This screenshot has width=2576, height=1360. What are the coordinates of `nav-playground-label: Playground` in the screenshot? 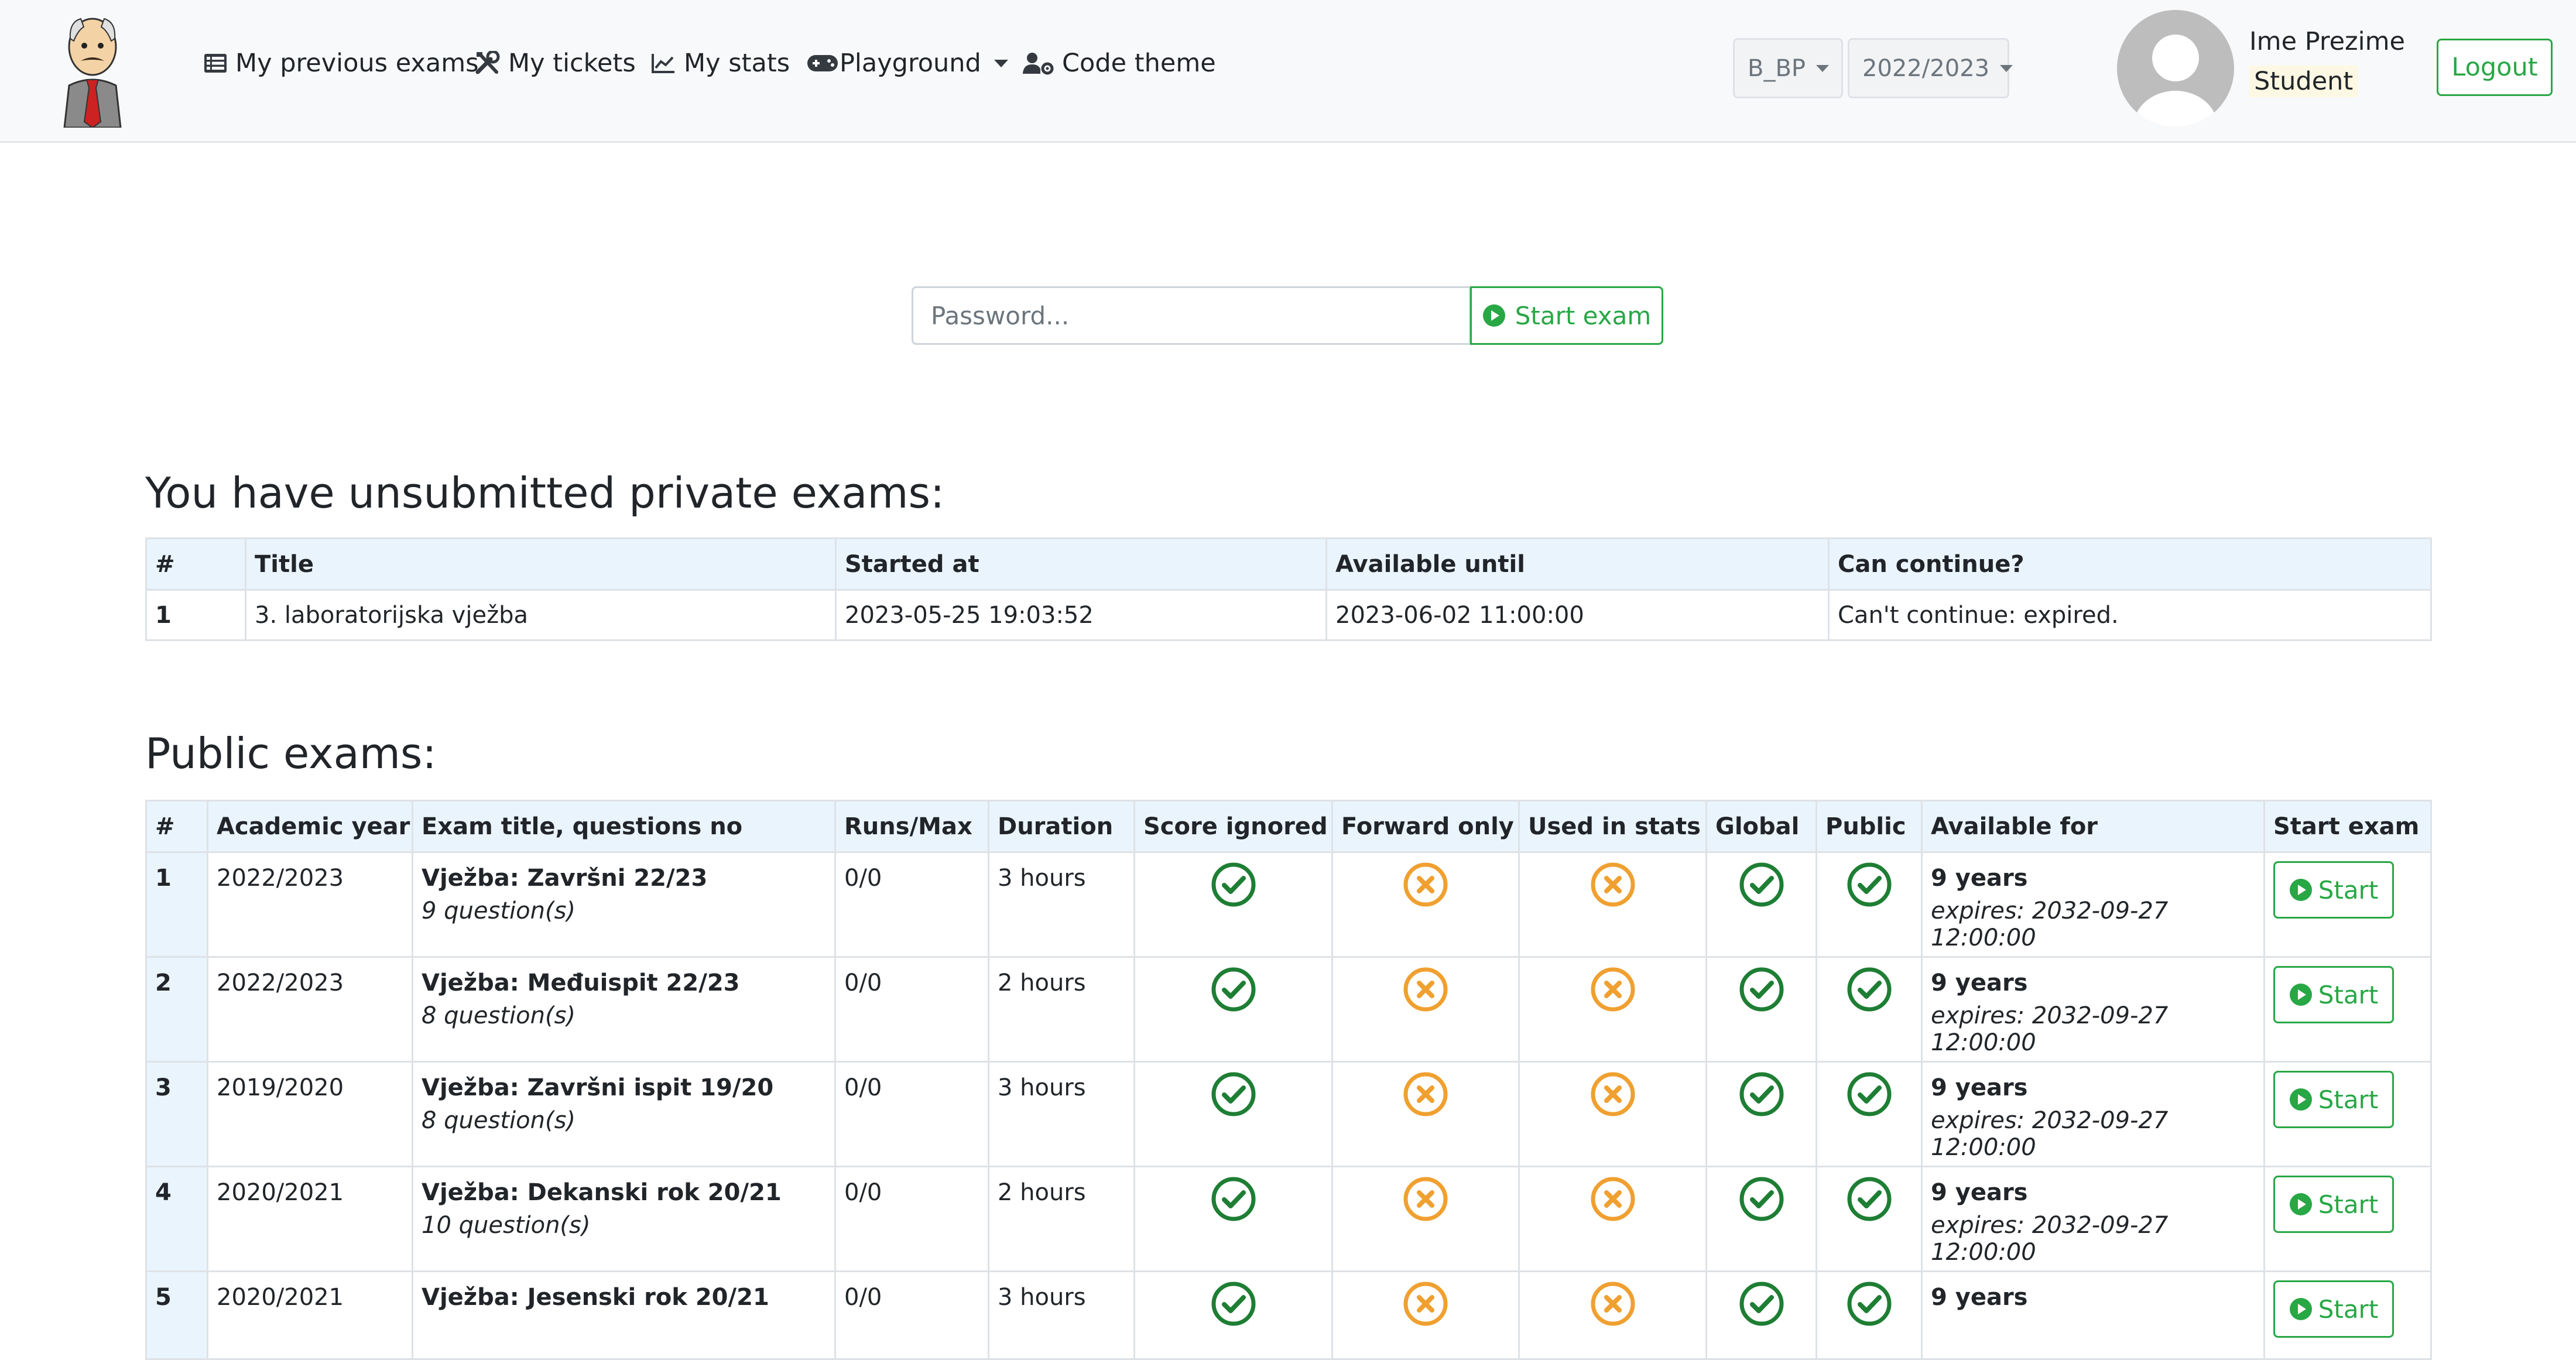 It's located at (910, 63).